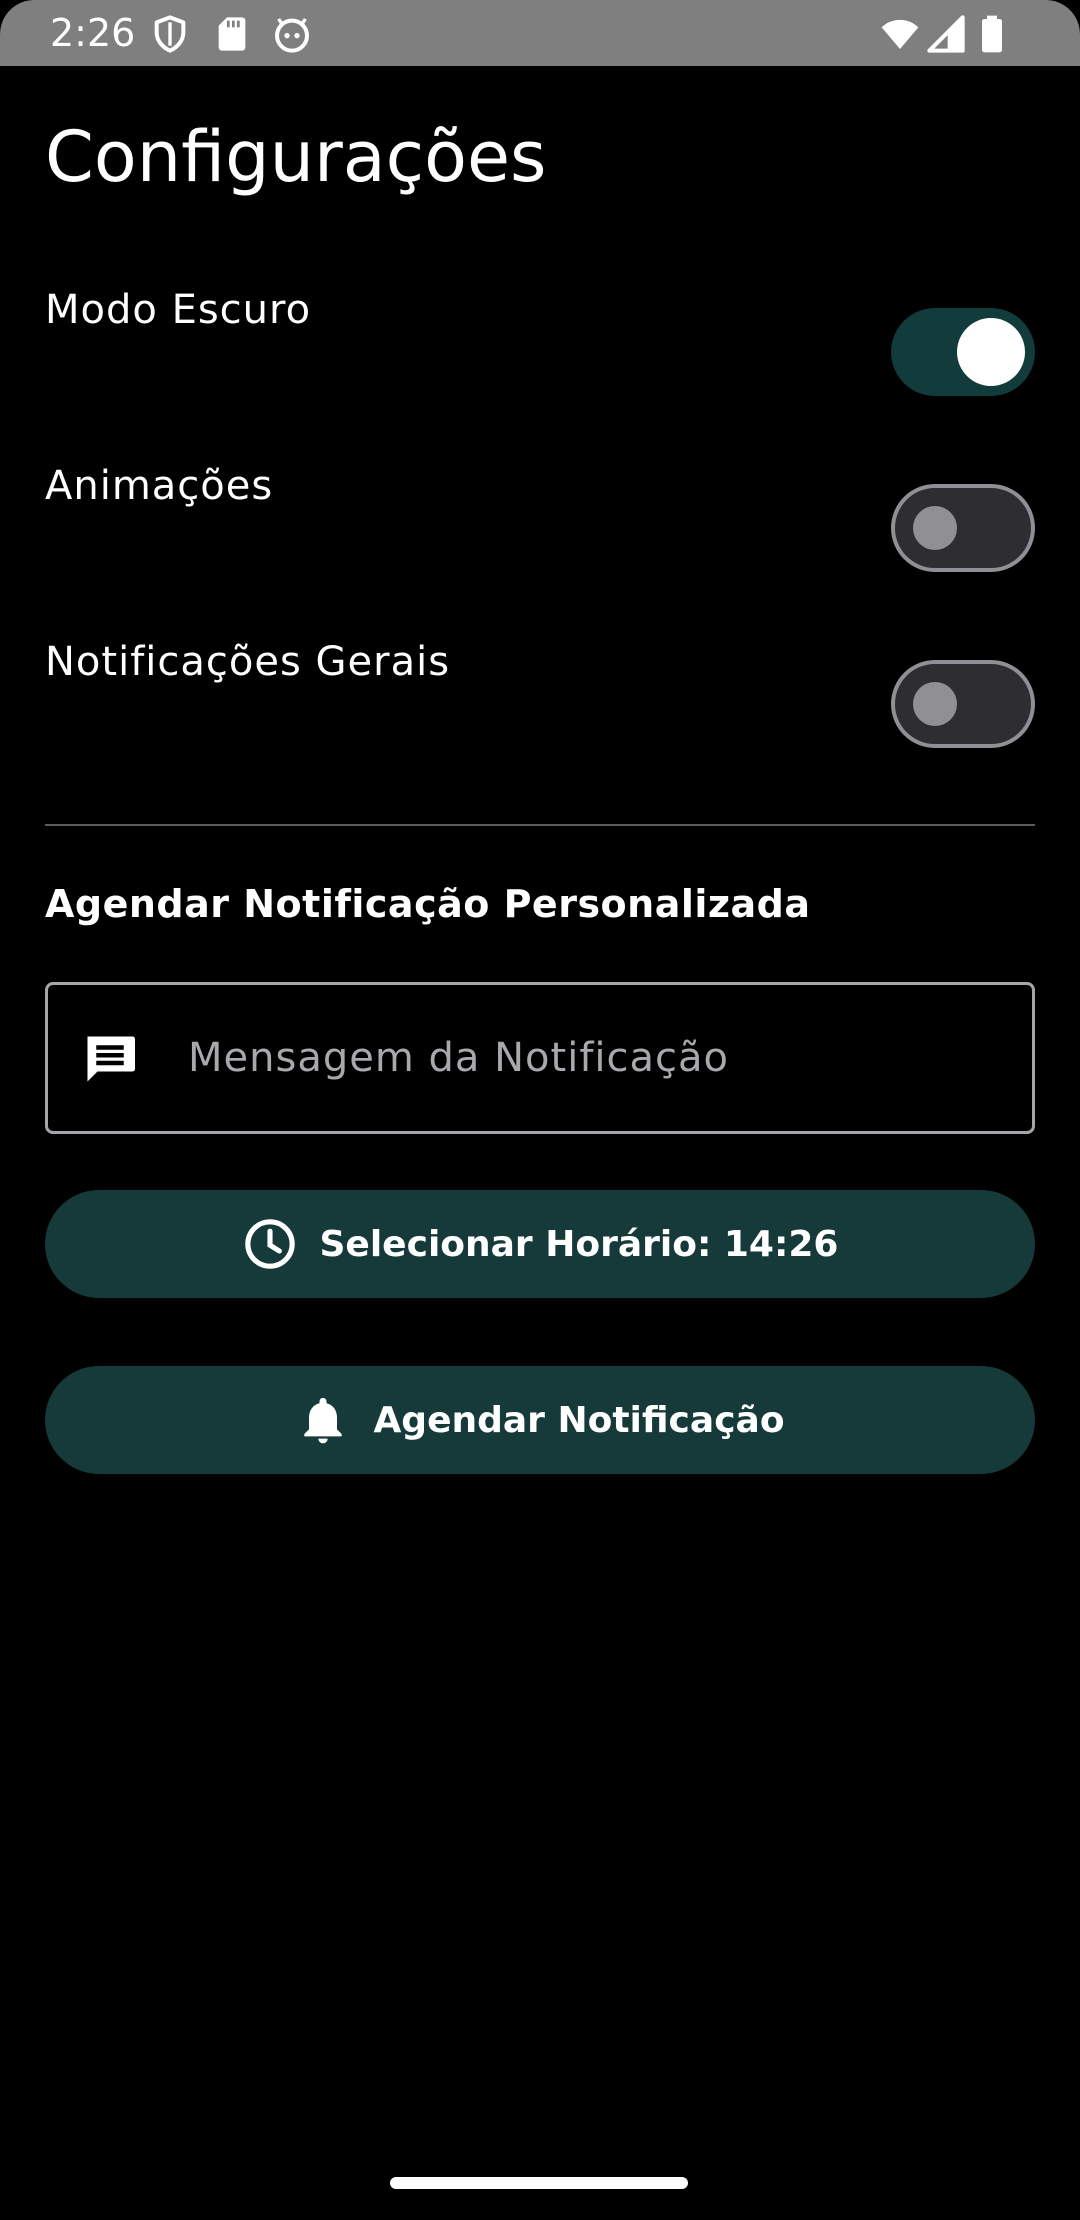 The image size is (1080, 2220). What do you see at coordinates (428, 904) in the screenshot?
I see `section-title: Agendar Notificação Personalizada` at bounding box center [428, 904].